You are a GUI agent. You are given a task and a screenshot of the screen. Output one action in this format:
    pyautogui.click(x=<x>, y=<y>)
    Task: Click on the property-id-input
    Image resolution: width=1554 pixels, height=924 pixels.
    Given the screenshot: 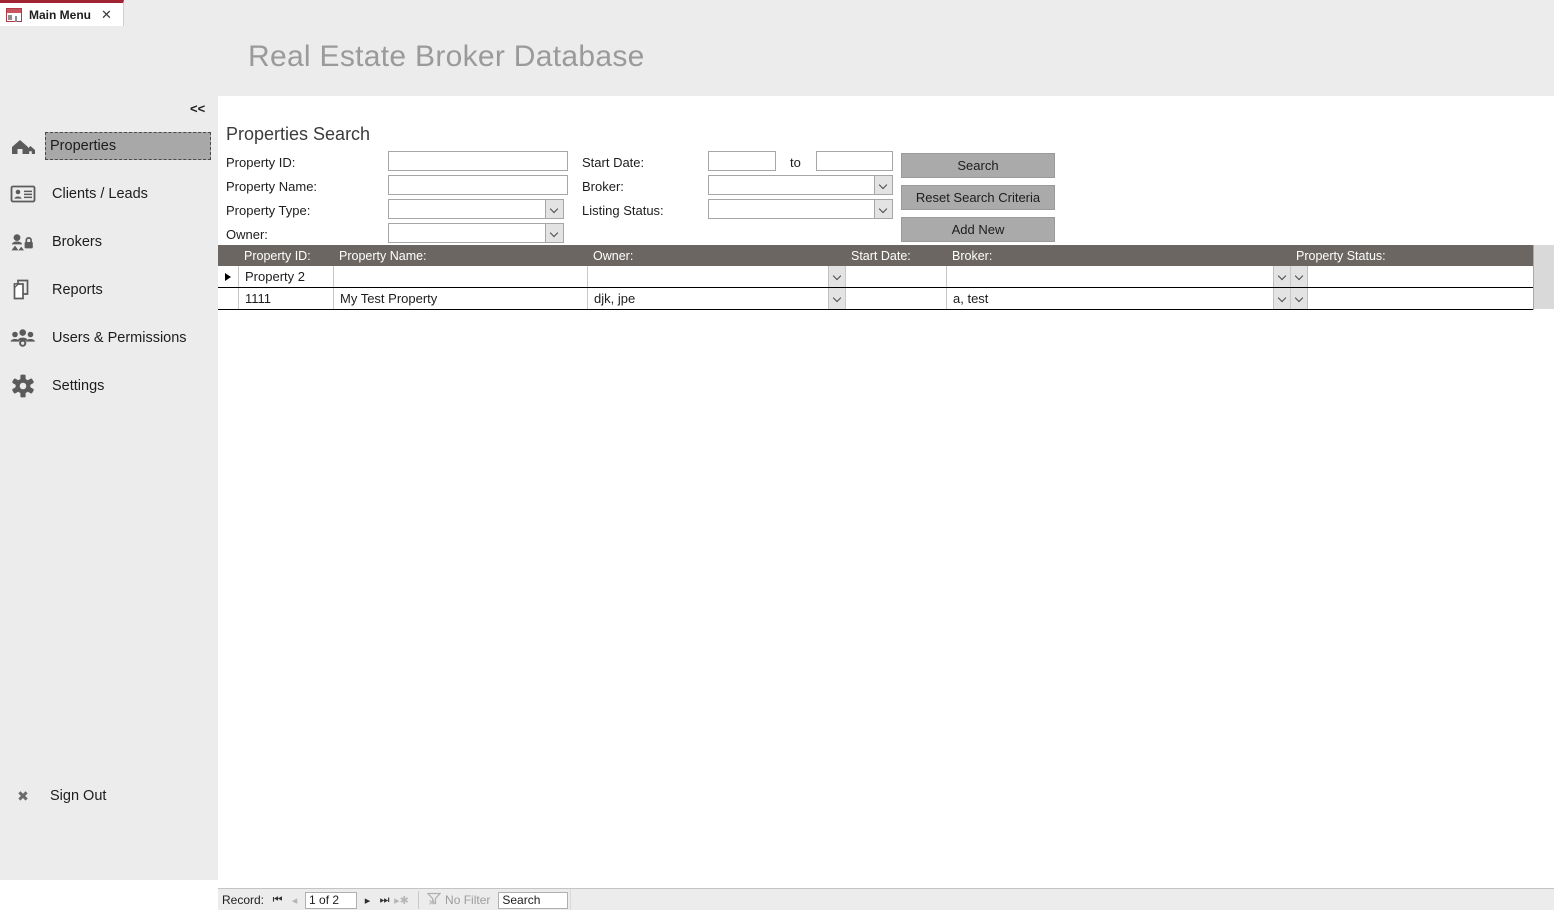 What is the action you would take?
    pyautogui.click(x=478, y=161)
    